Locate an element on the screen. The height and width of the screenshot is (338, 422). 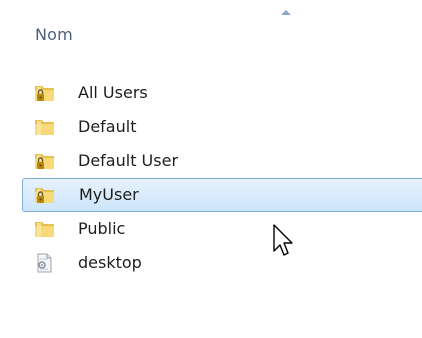
file-row-default: Default is located at coordinates (222, 127).